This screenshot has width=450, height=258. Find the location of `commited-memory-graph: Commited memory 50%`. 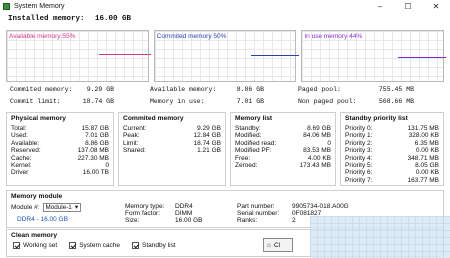

commited-memory-graph: Commited memory 50% is located at coordinates (226, 56).